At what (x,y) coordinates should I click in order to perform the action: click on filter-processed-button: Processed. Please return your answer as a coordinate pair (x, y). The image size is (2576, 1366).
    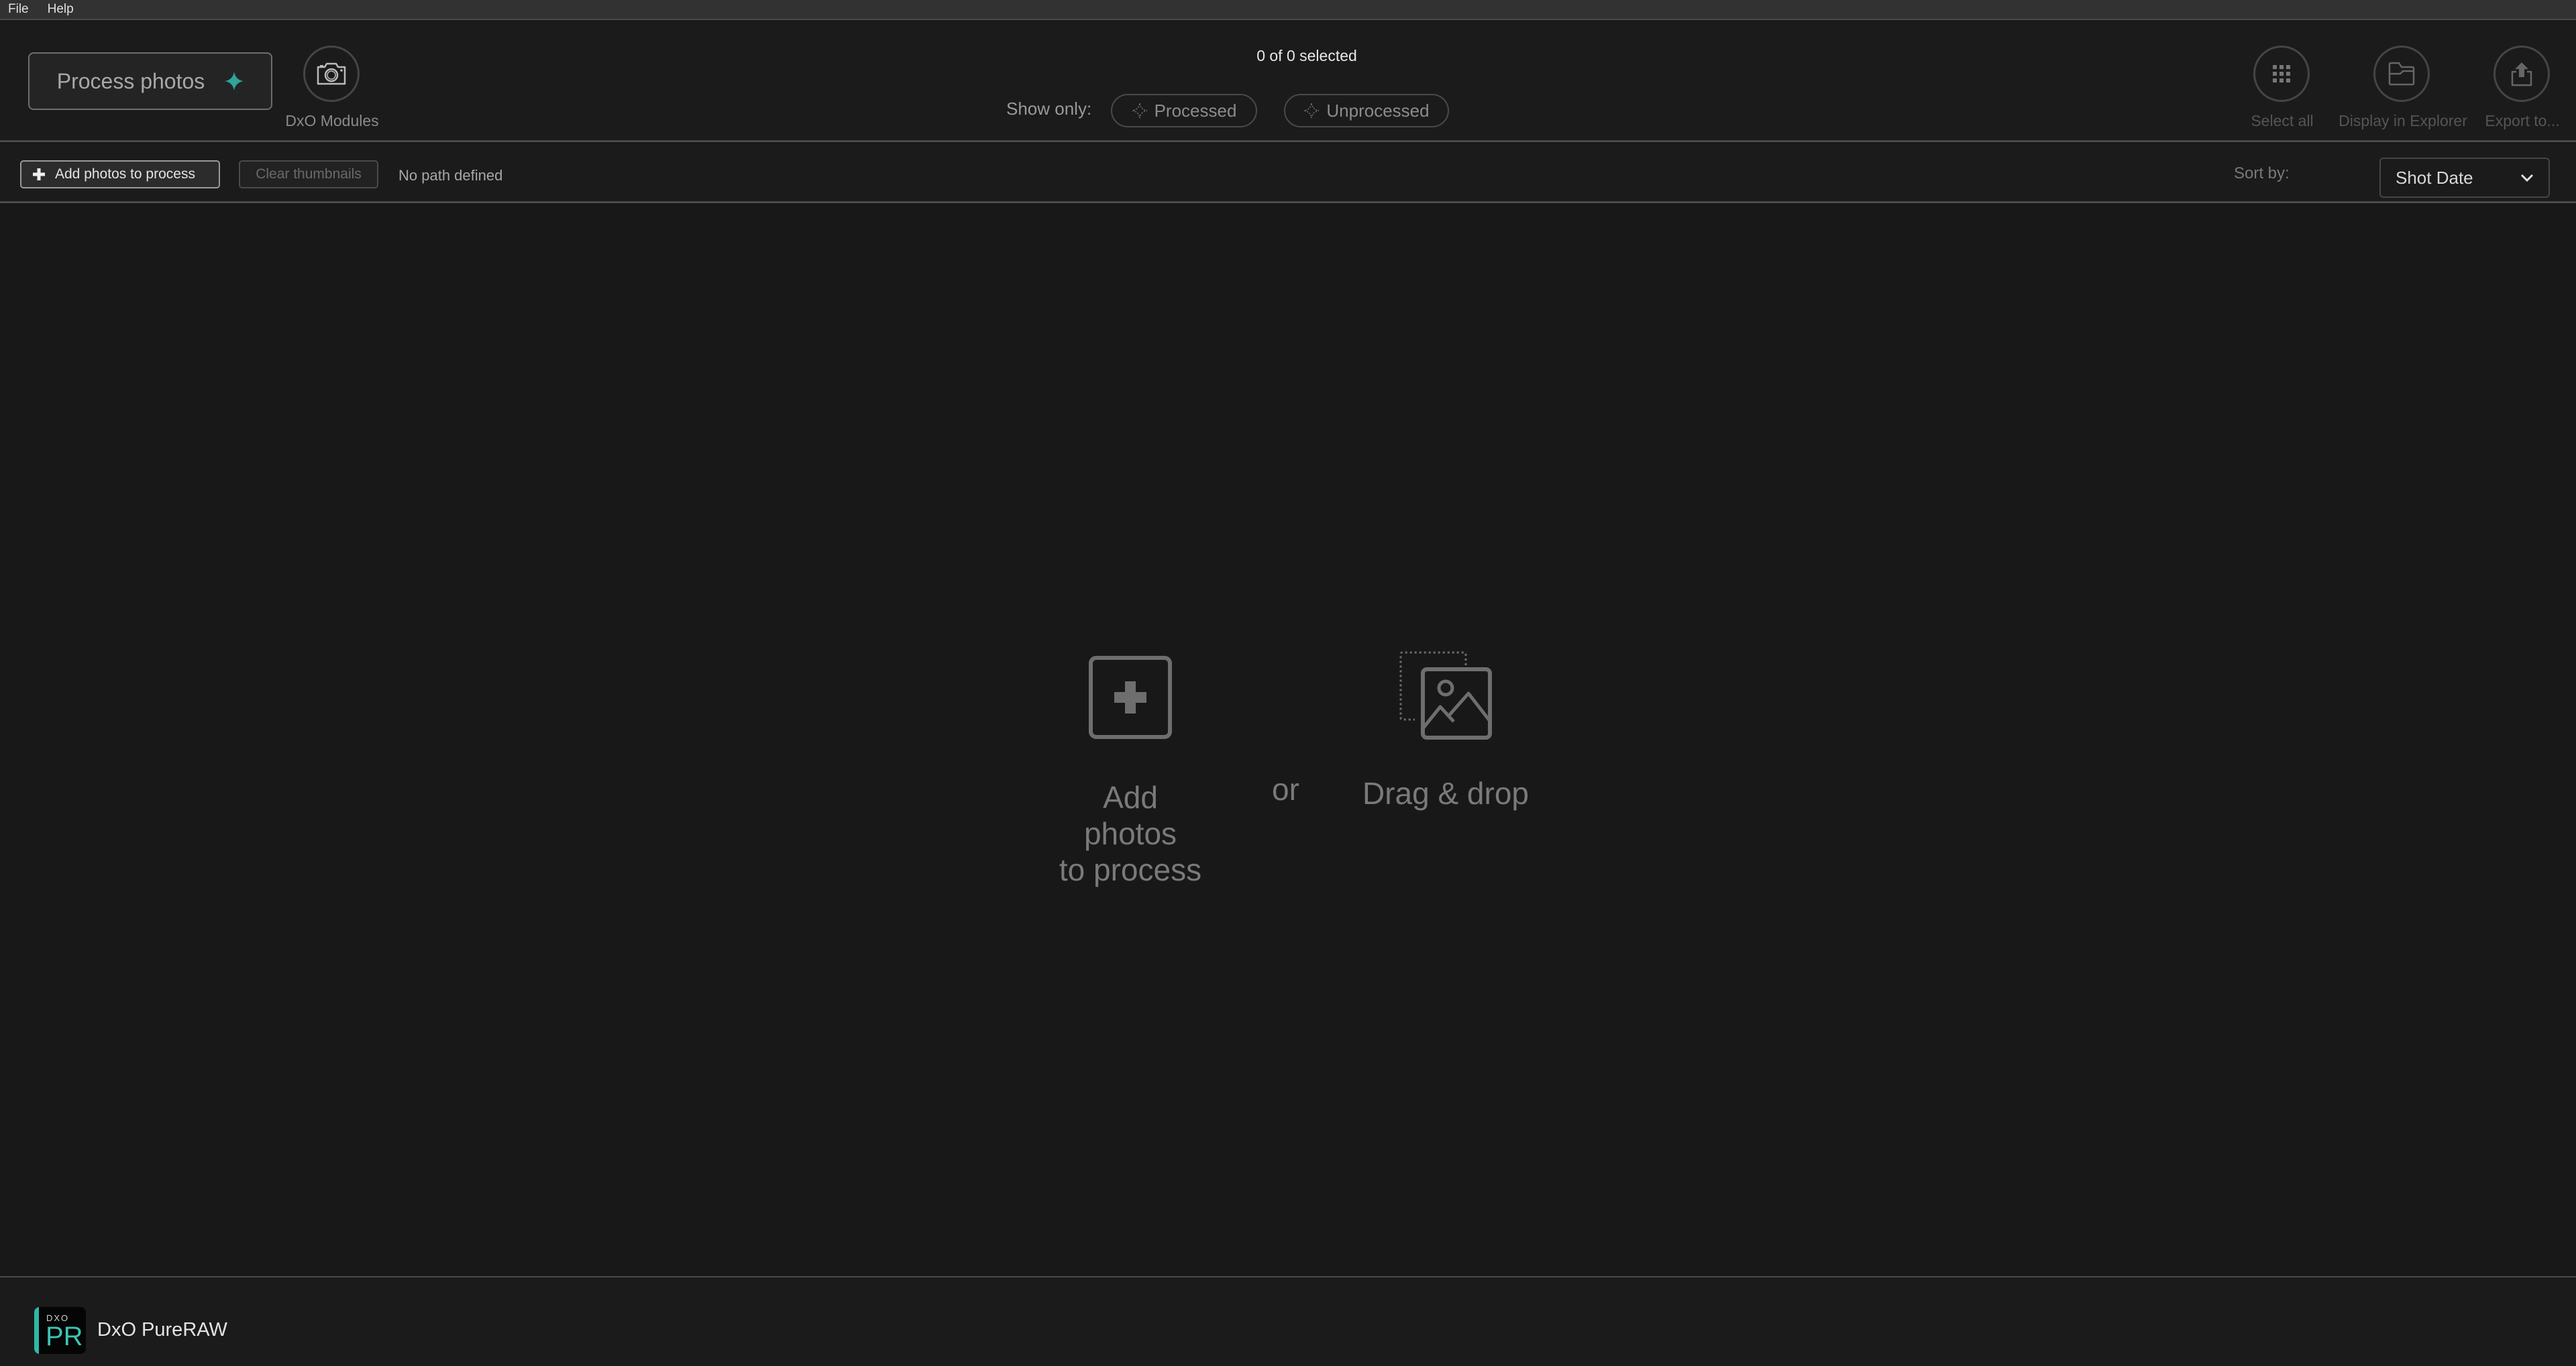
    Looking at the image, I should click on (1184, 110).